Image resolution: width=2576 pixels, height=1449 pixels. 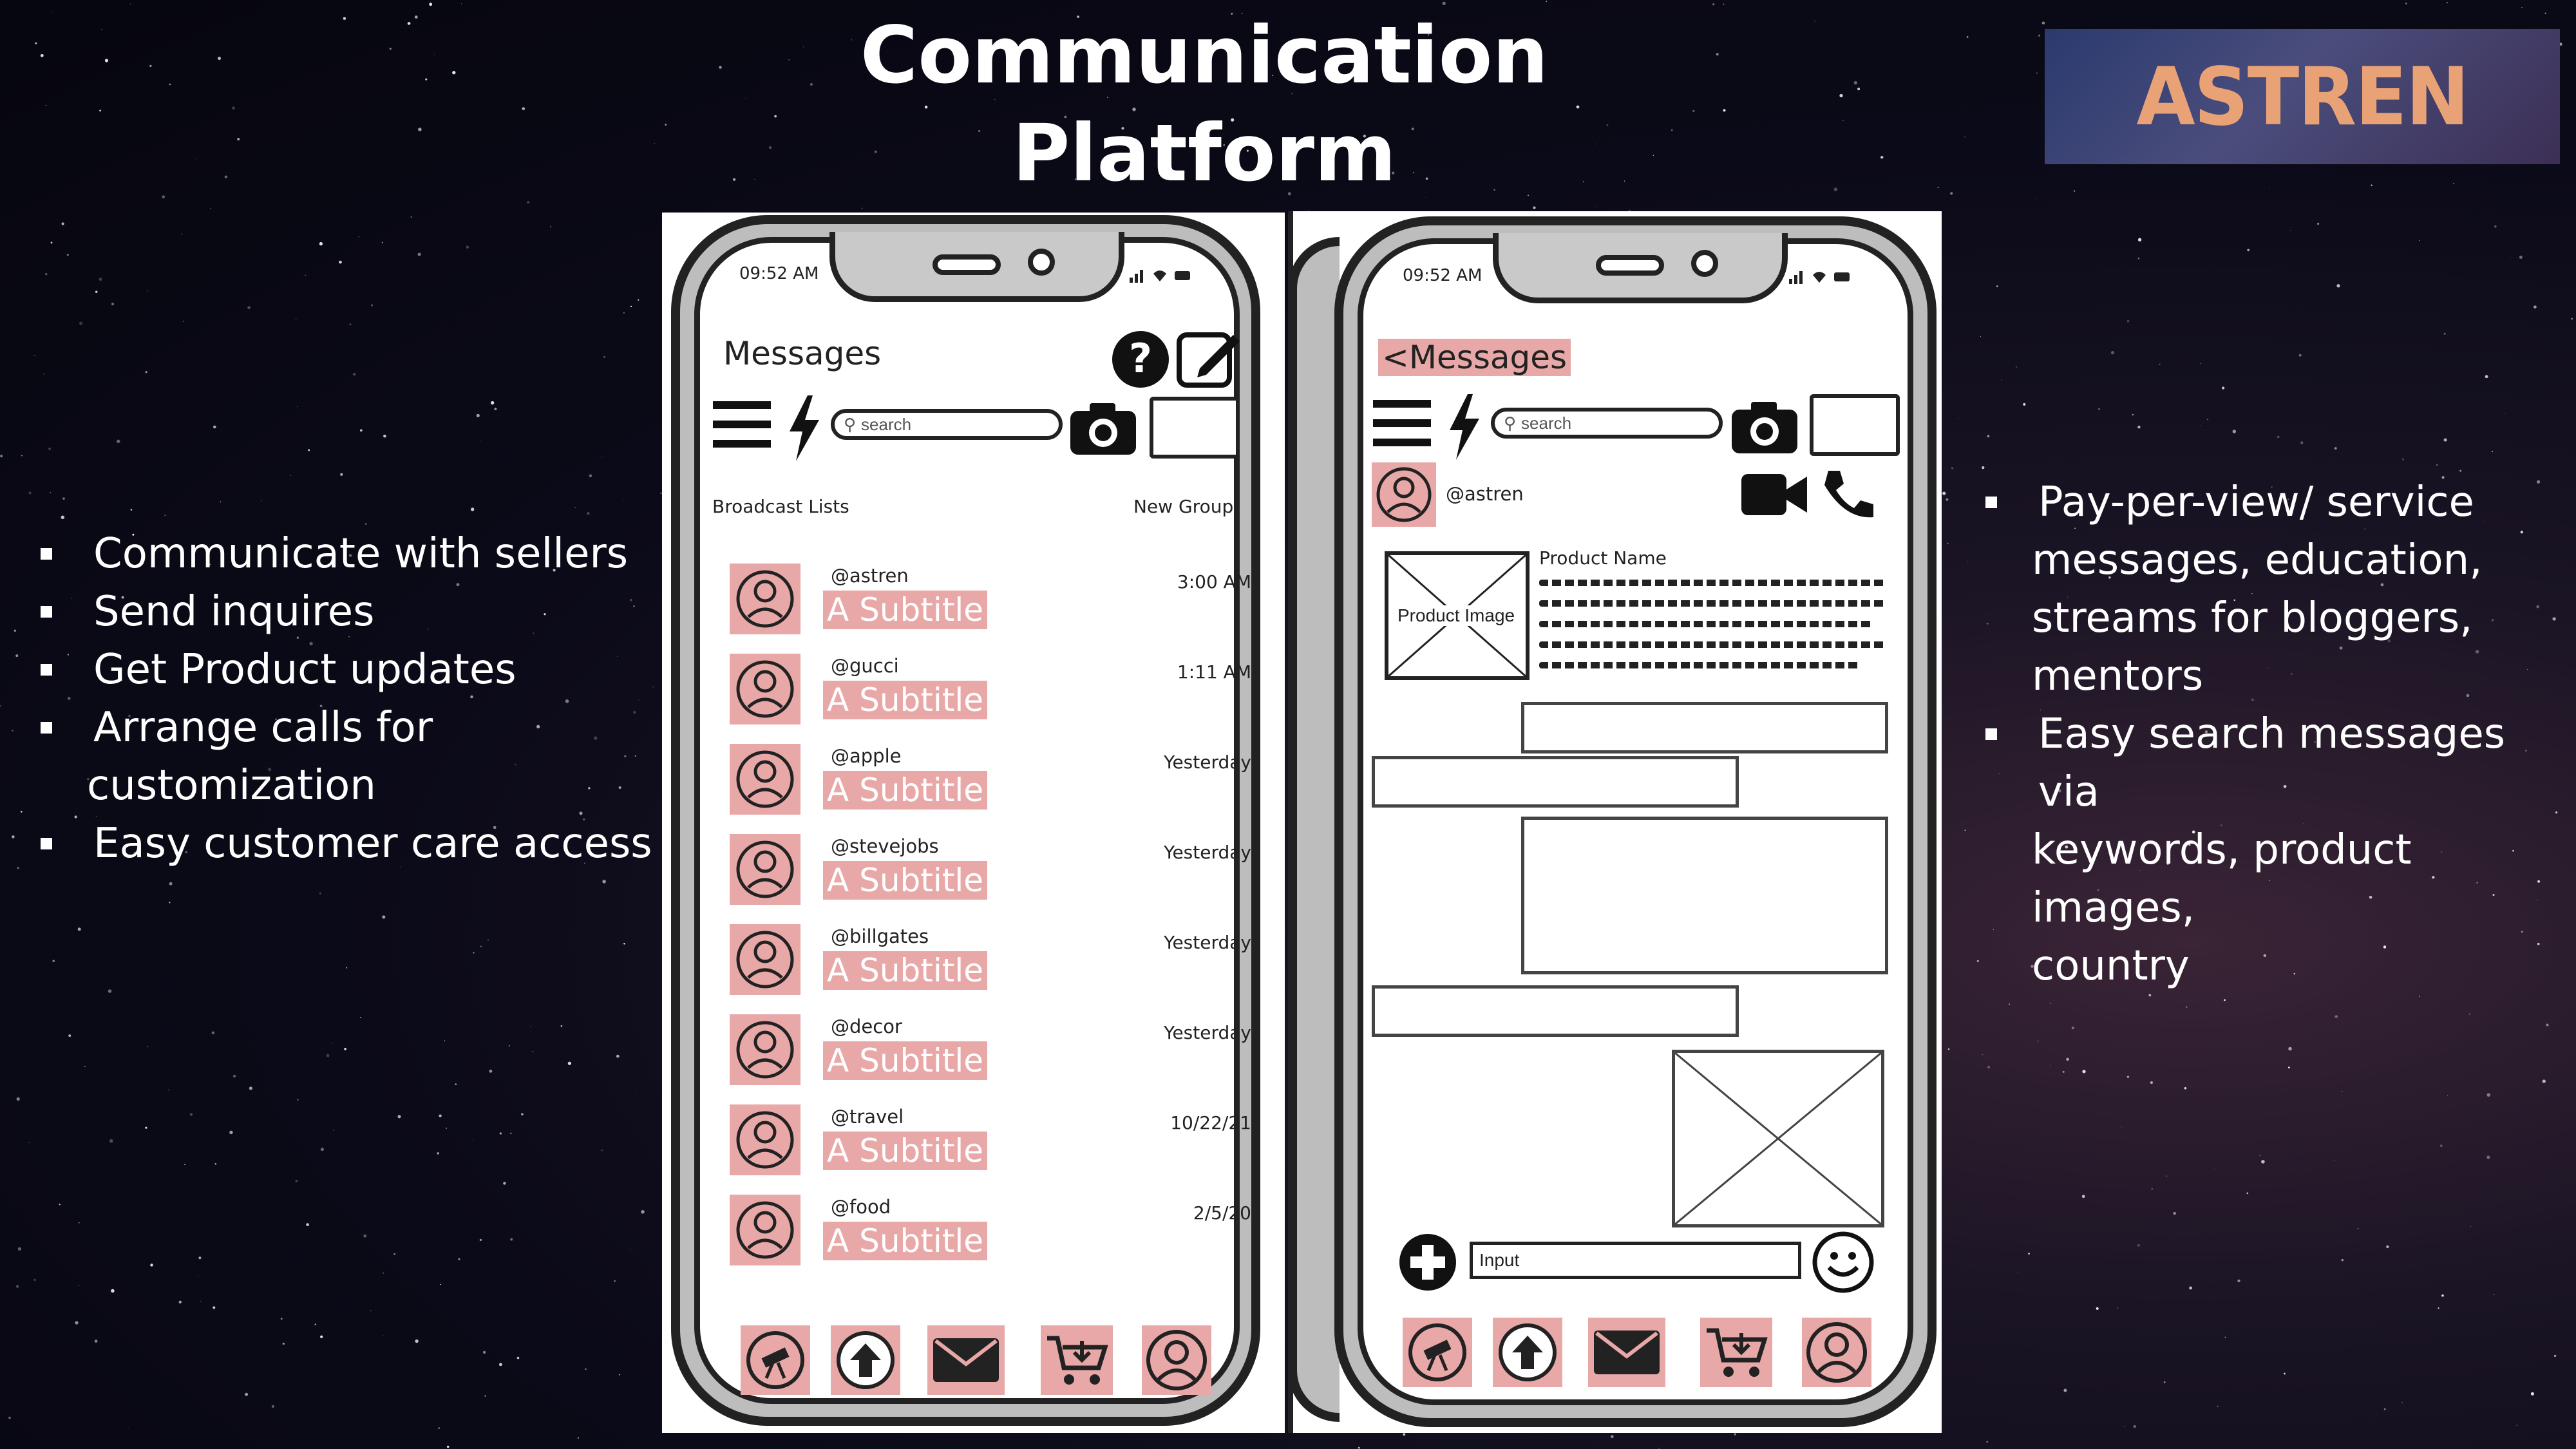 What do you see at coordinates (1475, 357) in the screenshot?
I see `back-to-messages-link: <Messages` at bounding box center [1475, 357].